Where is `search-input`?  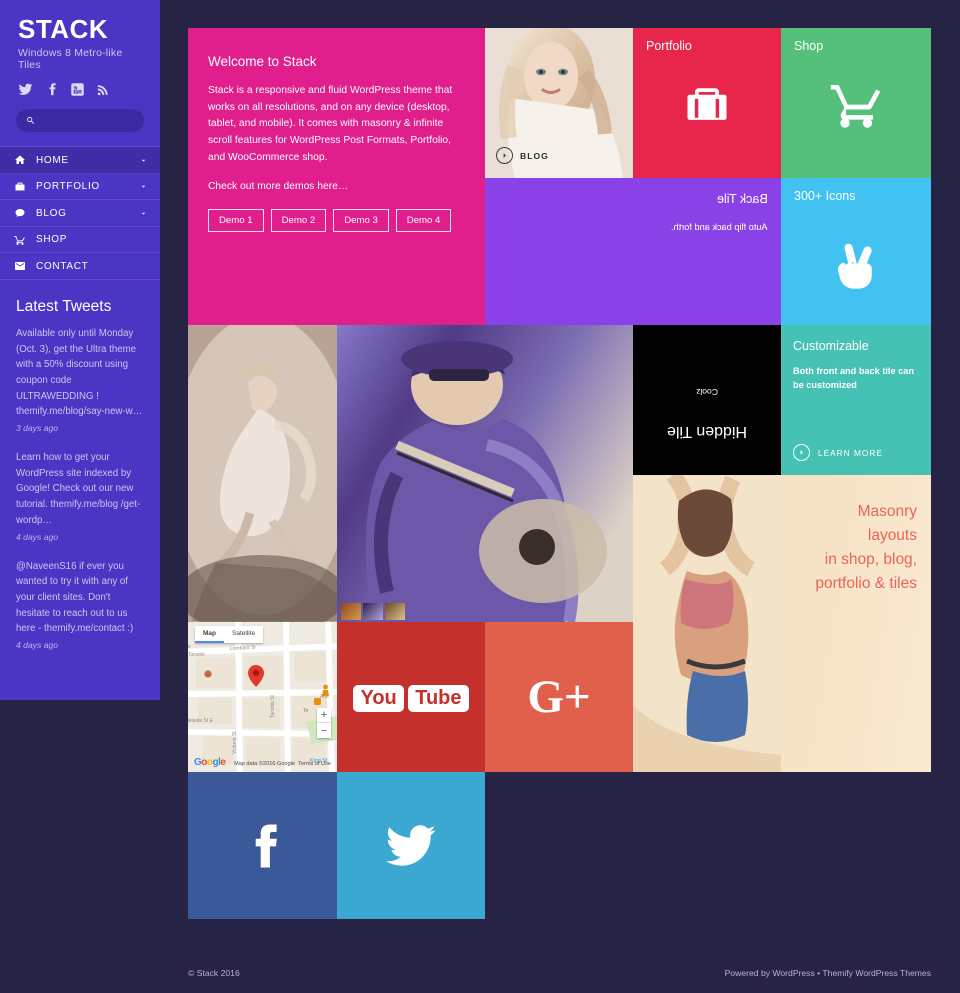 search-input is located at coordinates (87, 120).